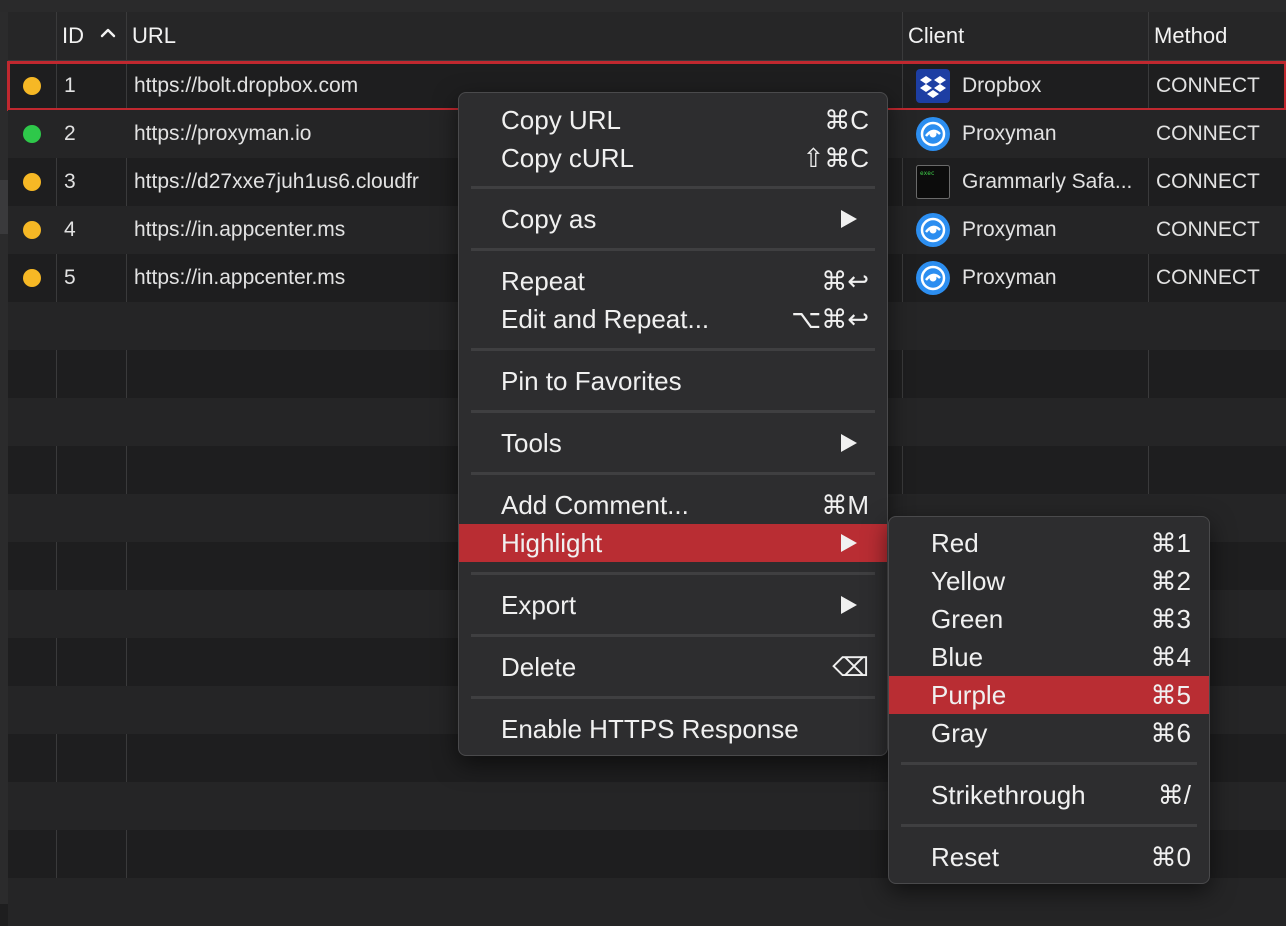  Describe the element at coordinates (70, 85) in the screenshot. I see `row-id: 1` at that location.